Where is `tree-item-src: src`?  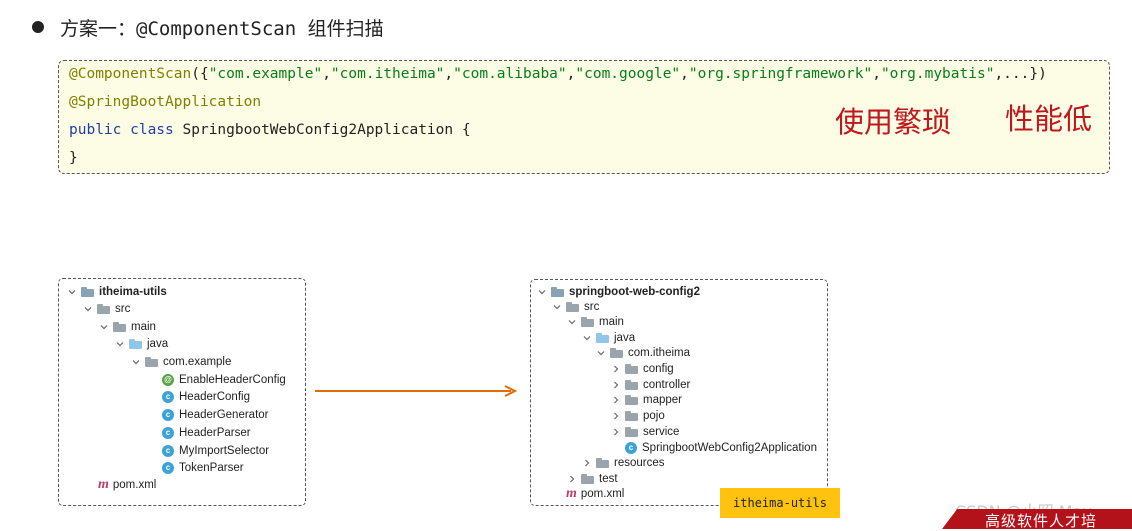 tree-item-src: src is located at coordinates (106, 308).